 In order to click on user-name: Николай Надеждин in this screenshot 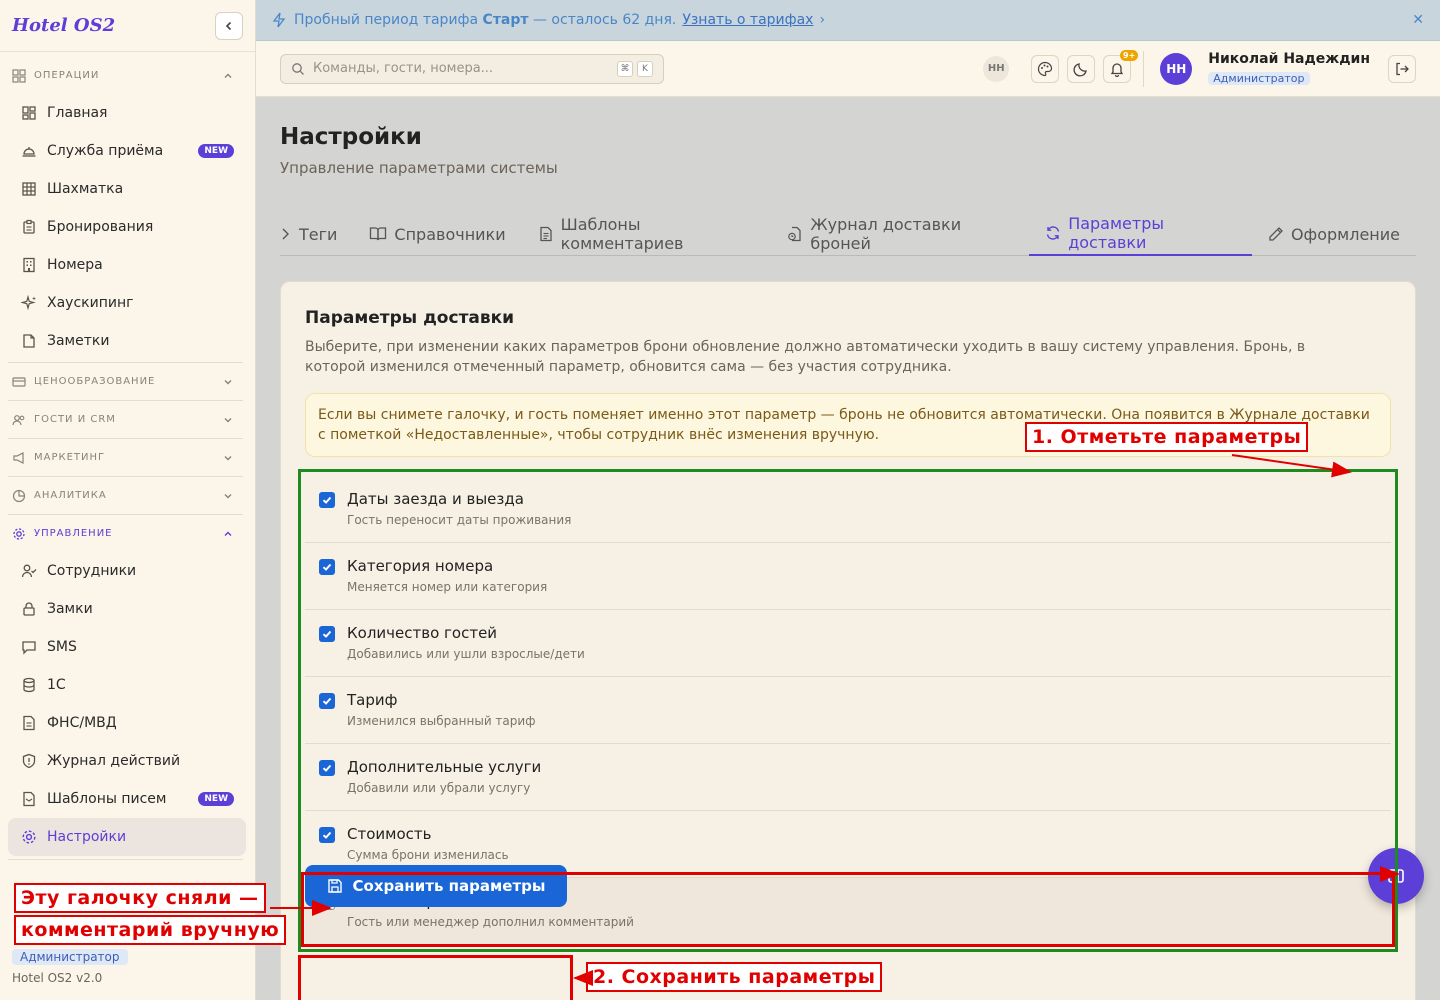, I will do `click(1289, 59)`.